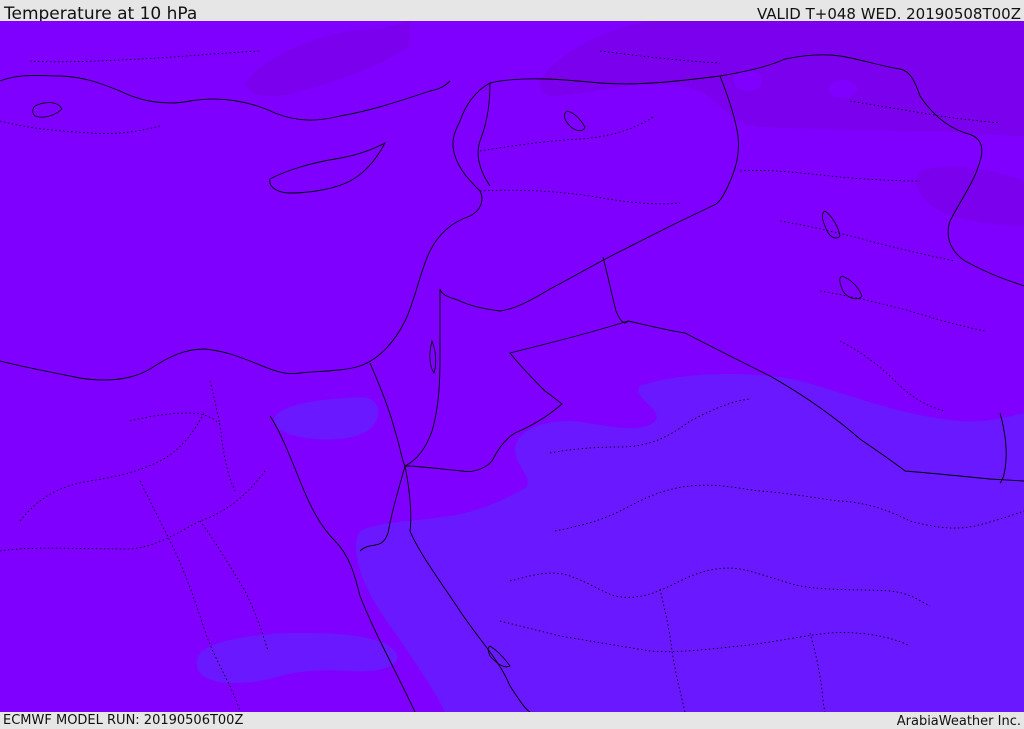  I want to click on credit-label: ArabiaWeather Inc., so click(958, 721).